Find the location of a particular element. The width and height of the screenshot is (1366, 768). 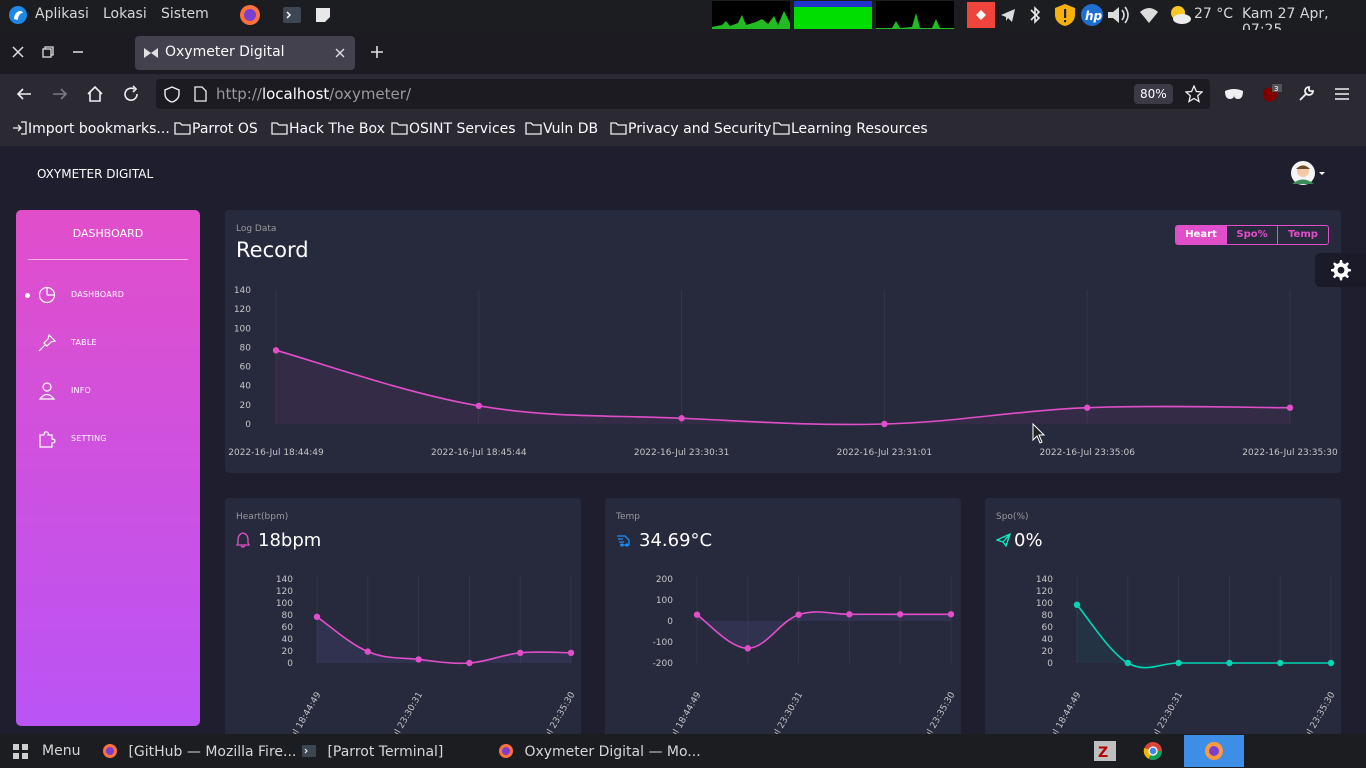

weather-sun-cloud-icon is located at coordinates (1180, 15).